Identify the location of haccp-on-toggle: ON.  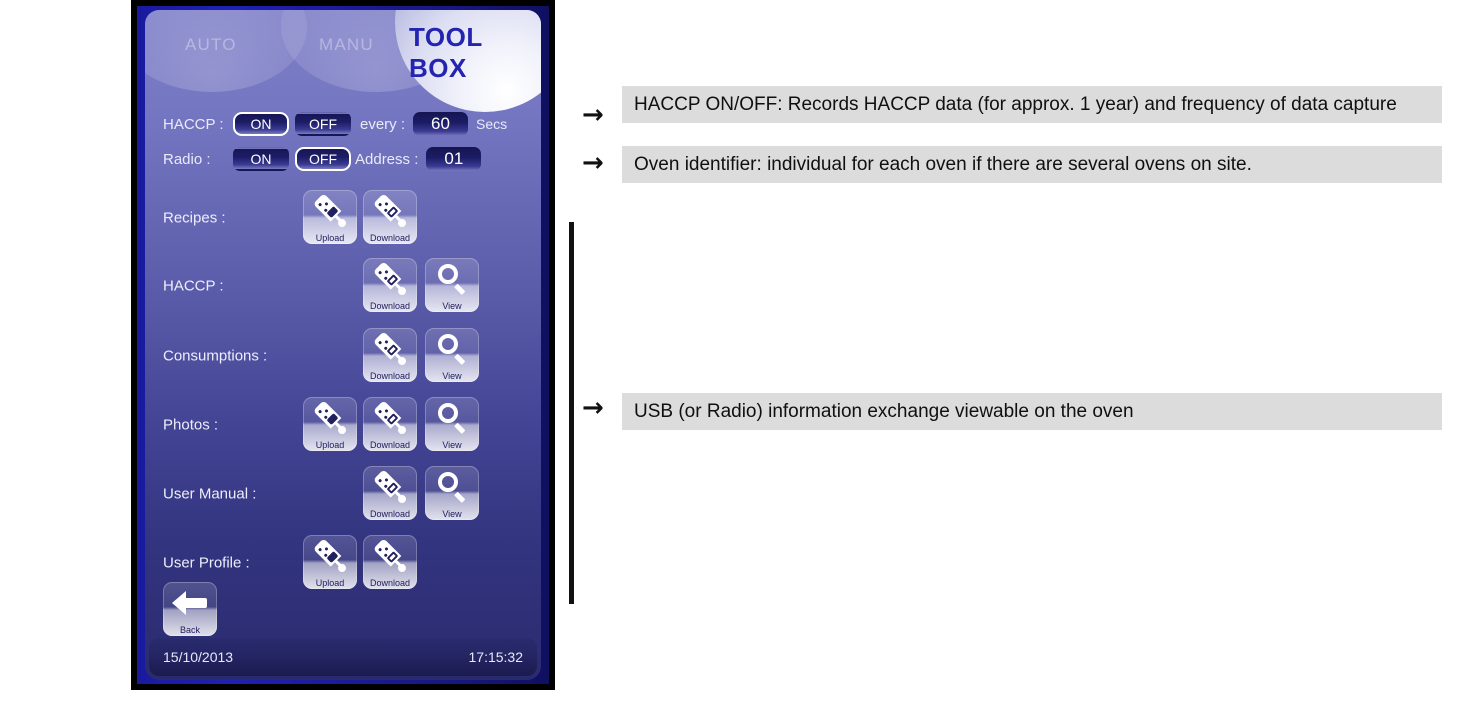
(261, 124).